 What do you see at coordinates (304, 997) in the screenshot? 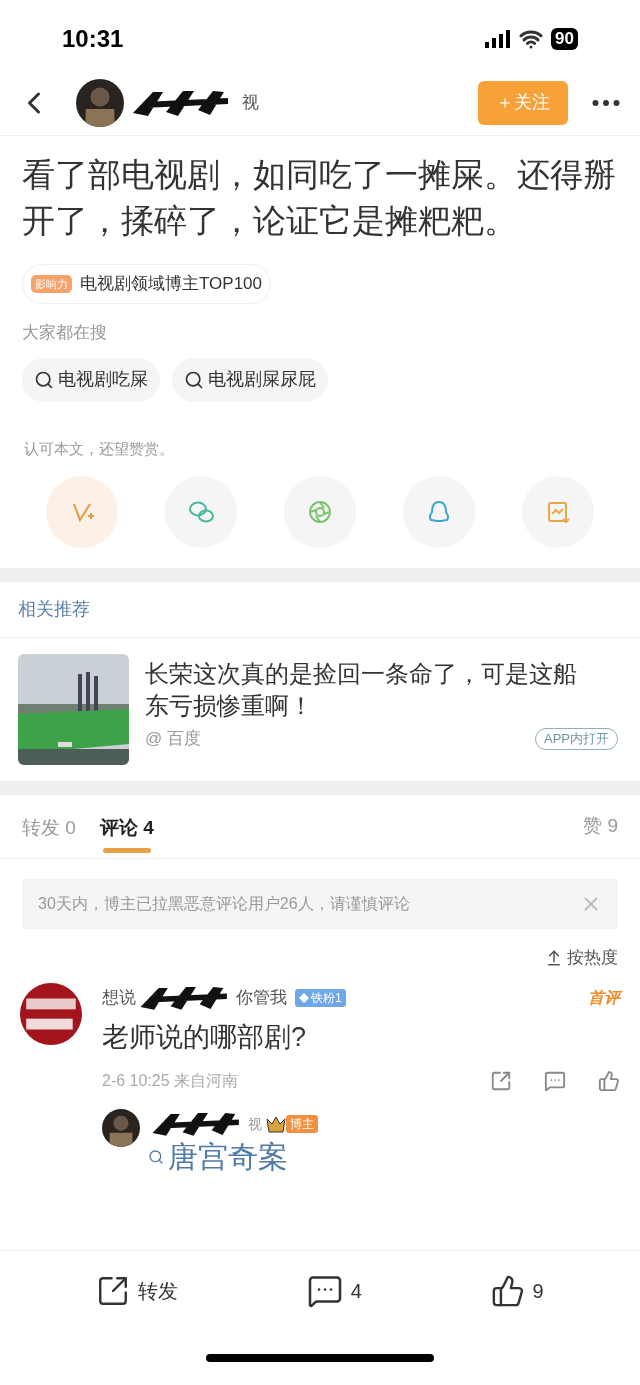
I see `diamond-icon` at bounding box center [304, 997].